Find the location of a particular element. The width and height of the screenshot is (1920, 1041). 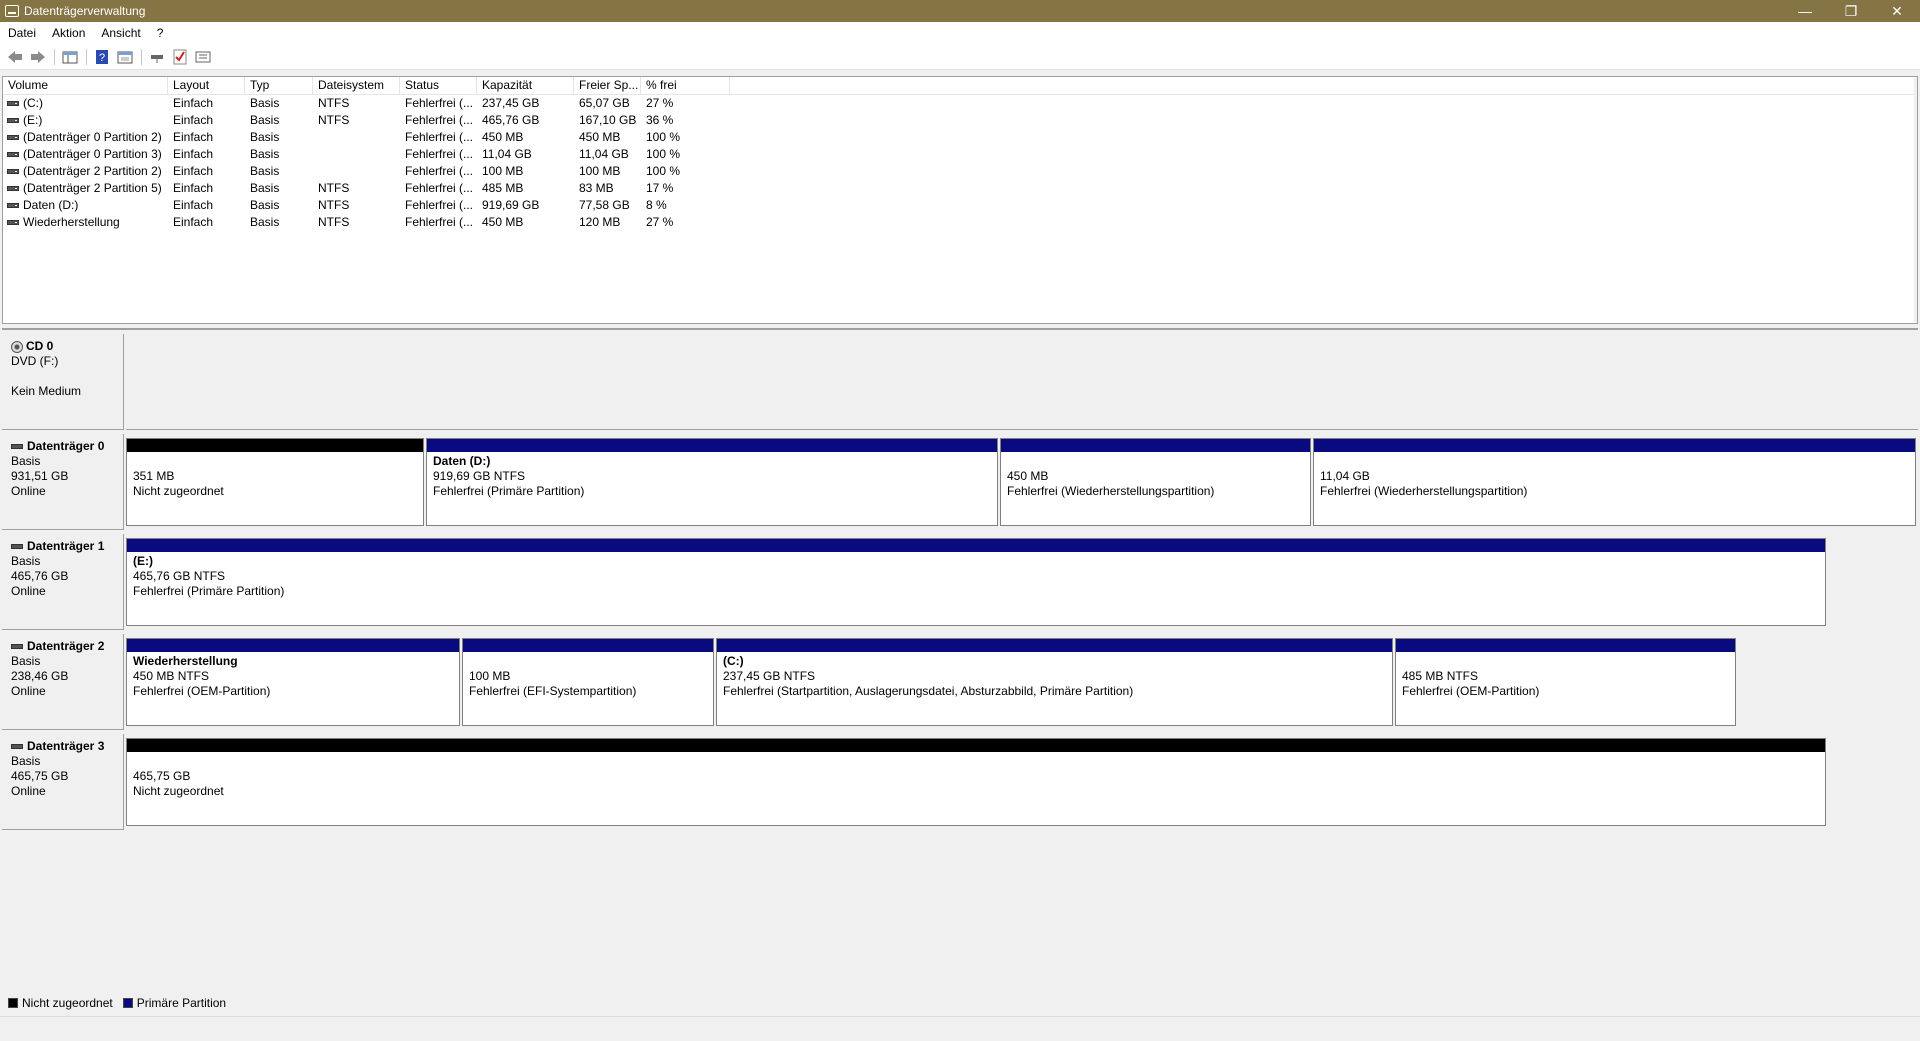

disk-label: Datenträger 3 Basis 465,75 GB Online is located at coordinates (63, 782).